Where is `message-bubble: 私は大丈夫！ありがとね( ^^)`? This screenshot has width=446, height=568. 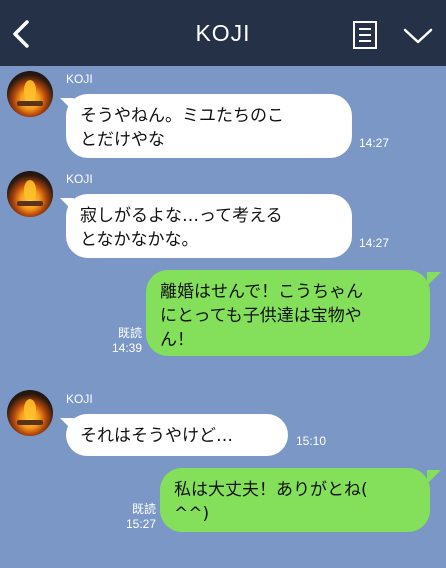 message-bubble: 私は大丈夫！ありがとね( ^^) is located at coordinates (295, 500).